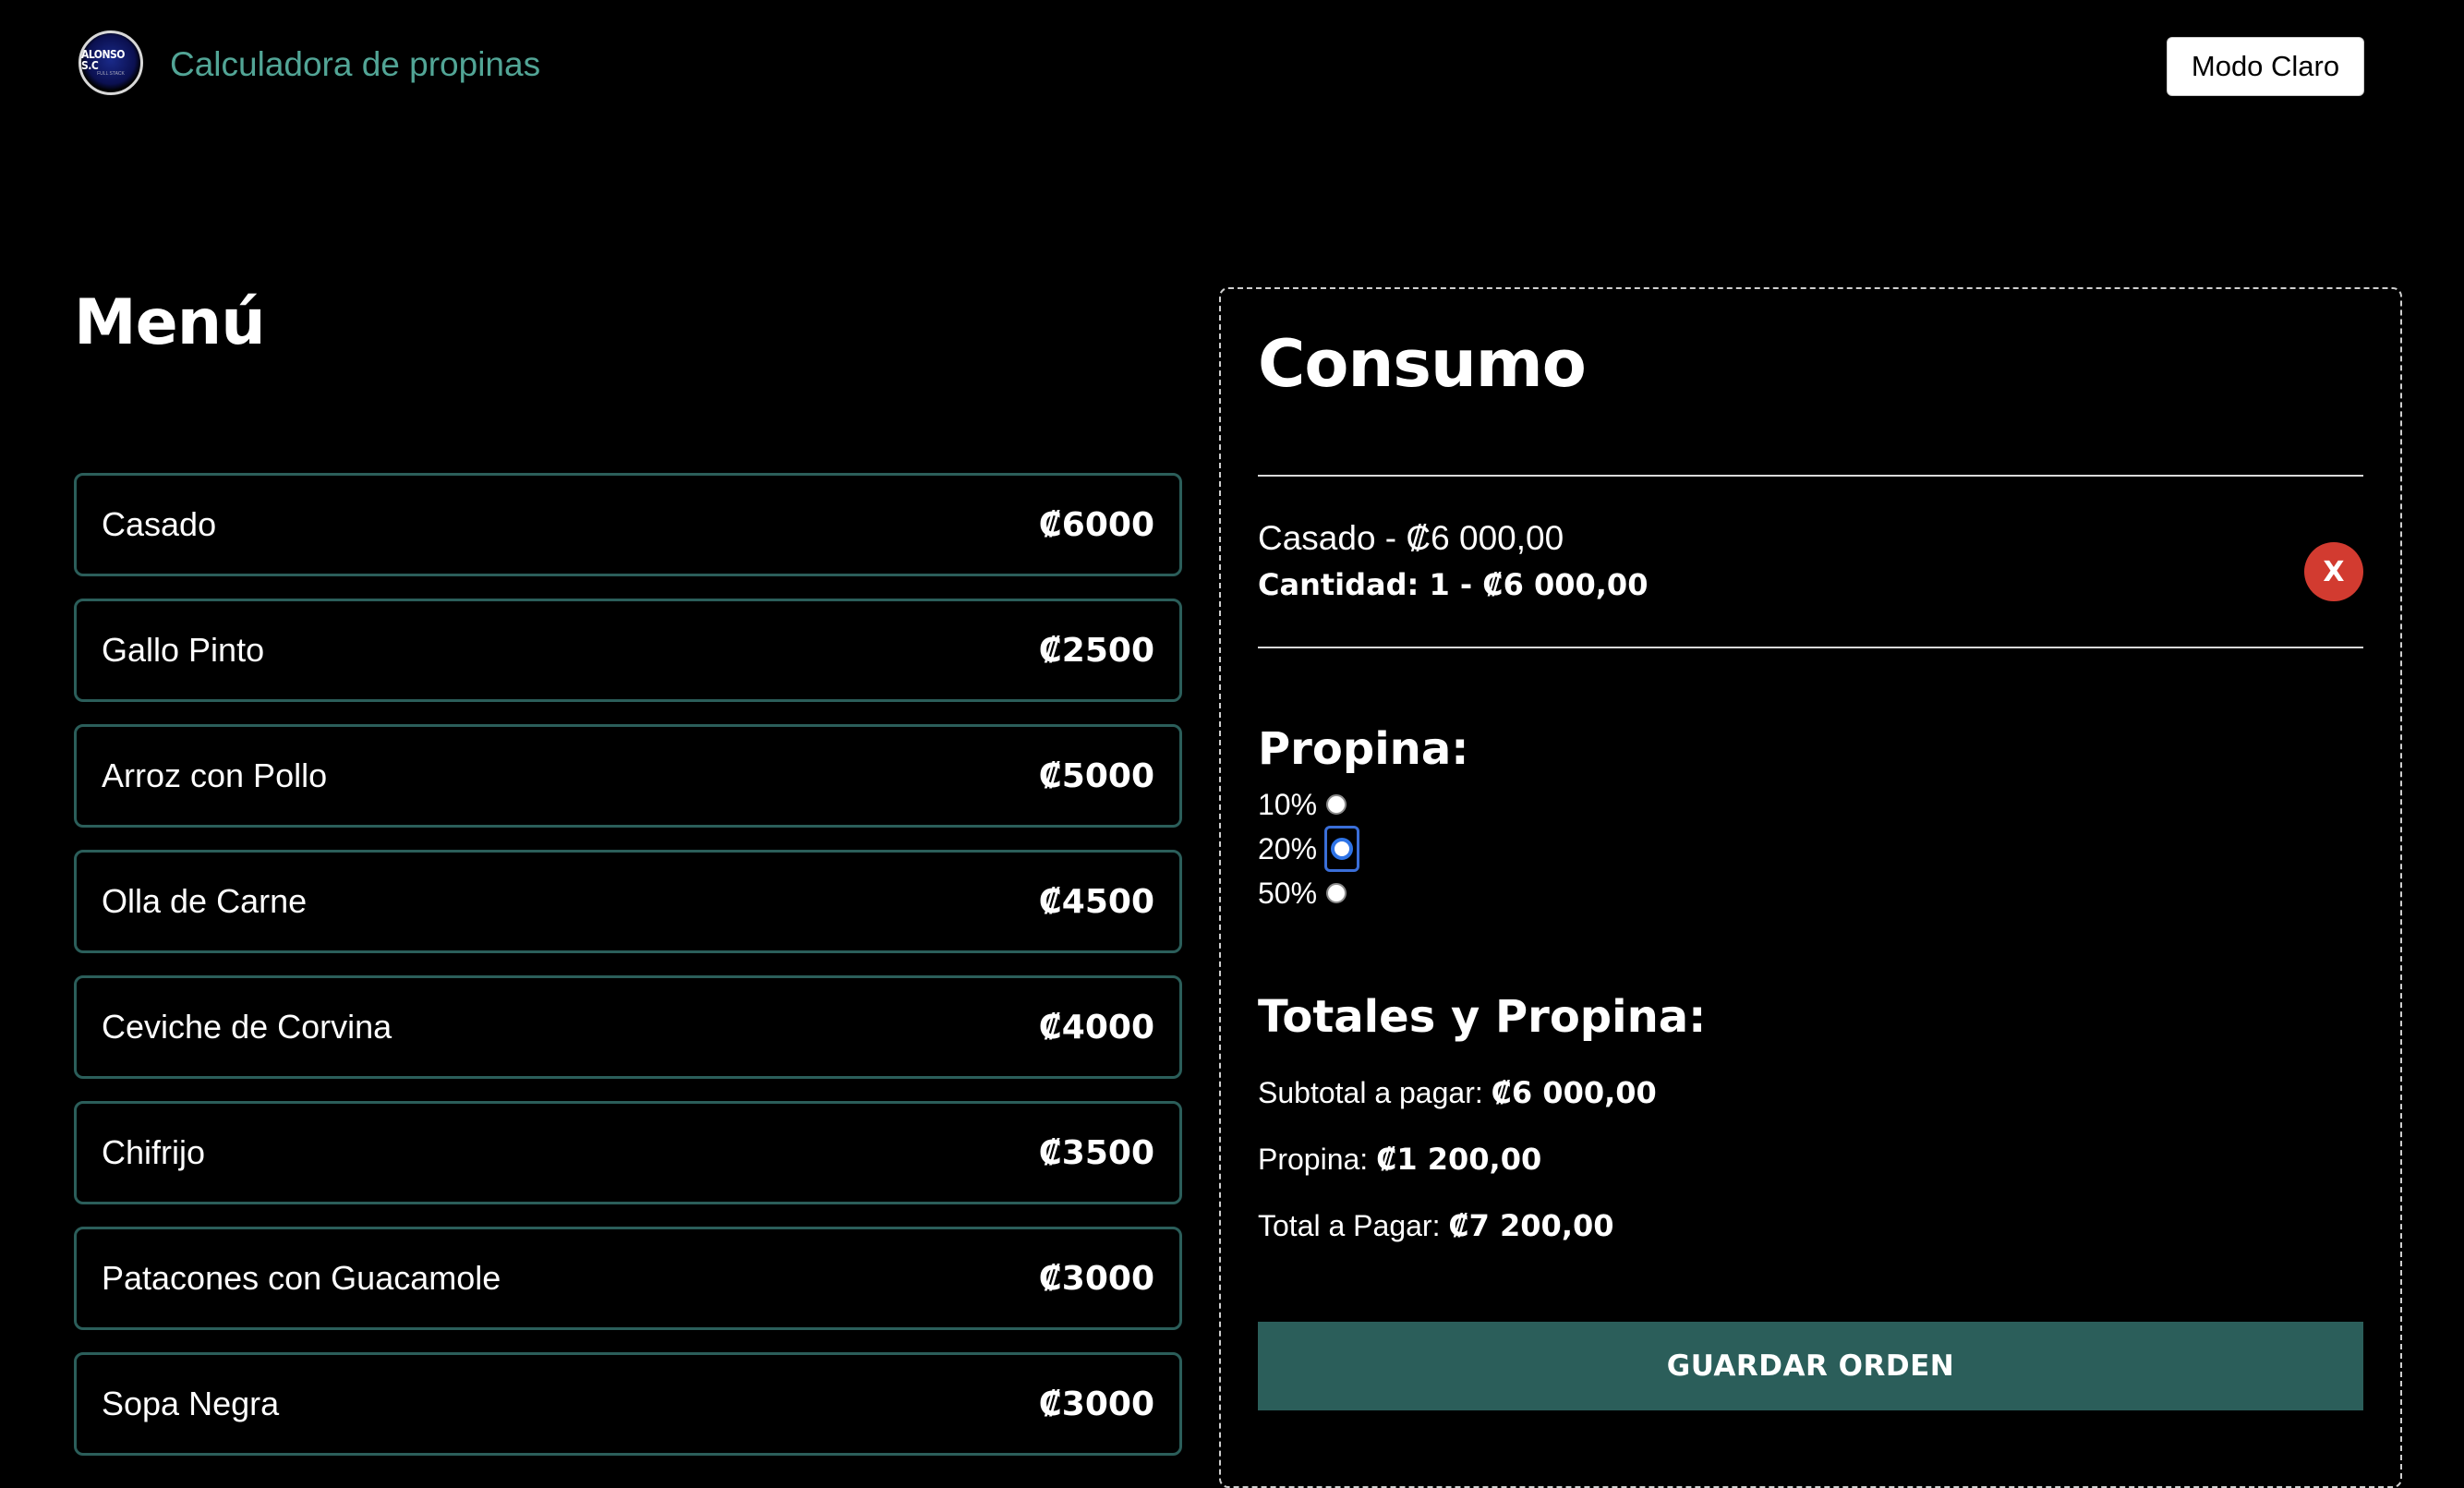  Describe the element at coordinates (154, 1152) in the screenshot. I see `menu-item-name: Chifrijo` at that location.